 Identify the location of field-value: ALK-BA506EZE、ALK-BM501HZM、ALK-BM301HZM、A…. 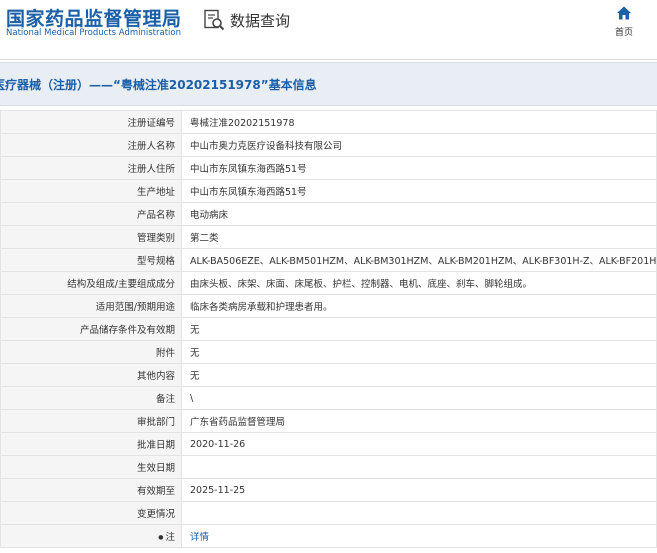
(419, 260).